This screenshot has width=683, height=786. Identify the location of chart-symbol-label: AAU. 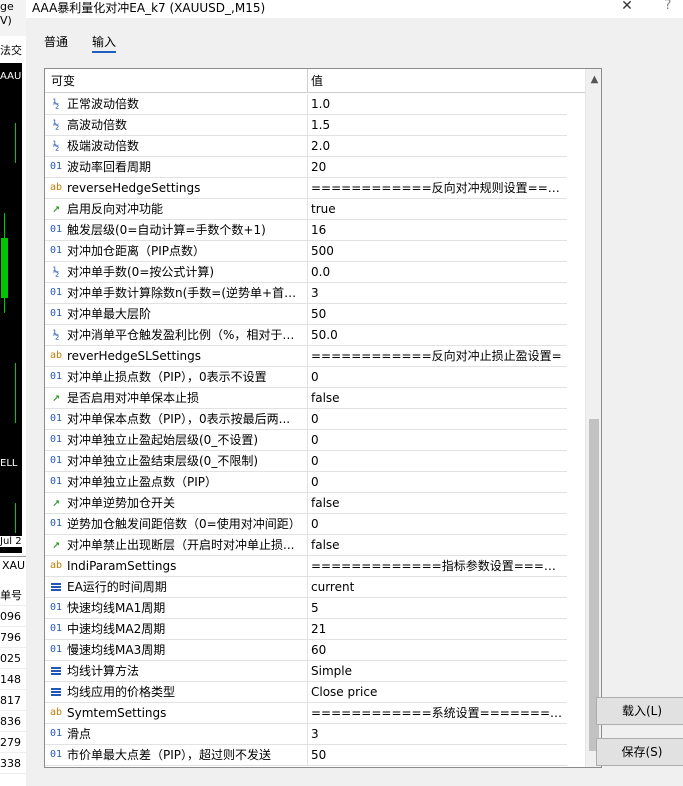
(11, 76).